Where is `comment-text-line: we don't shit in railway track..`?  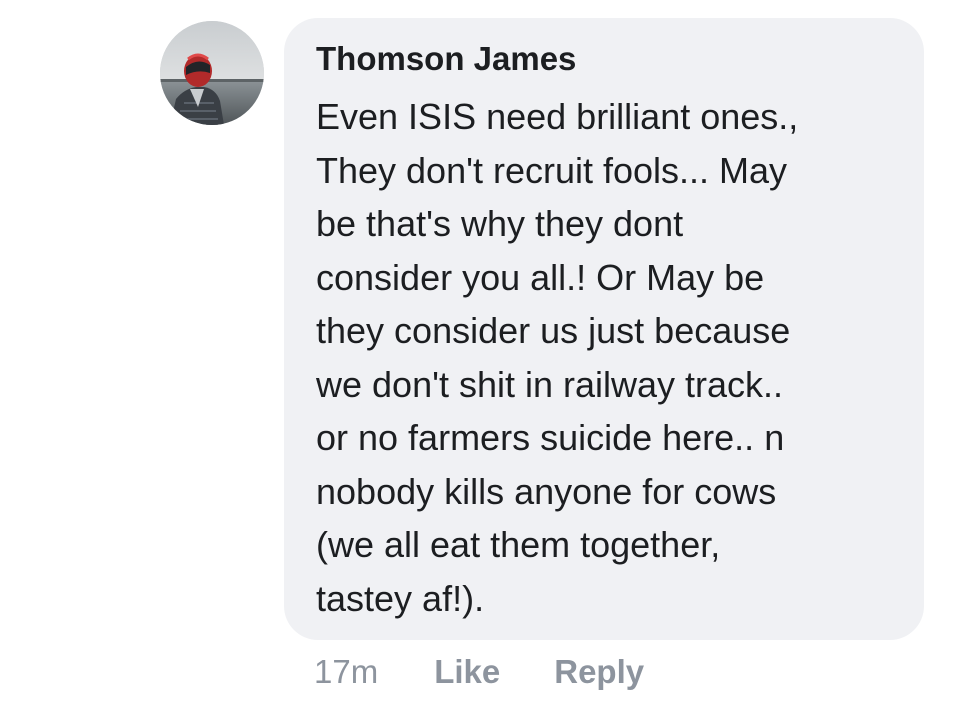 comment-text-line: we don't shit in railway track.. is located at coordinates (550, 384).